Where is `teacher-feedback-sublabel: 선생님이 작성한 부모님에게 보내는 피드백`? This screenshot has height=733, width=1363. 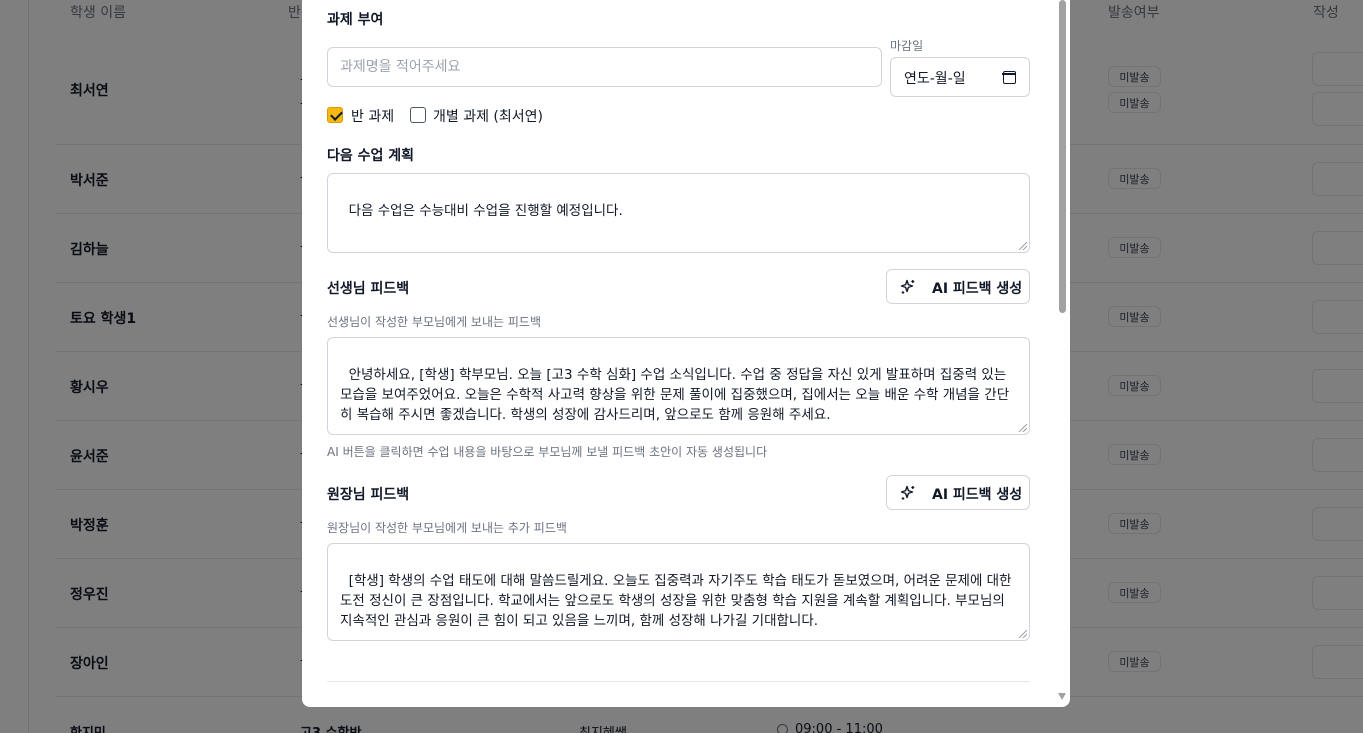
teacher-feedback-sublabel: 선생님이 작성한 부모님에게 보내는 피드백 is located at coordinates (434, 322).